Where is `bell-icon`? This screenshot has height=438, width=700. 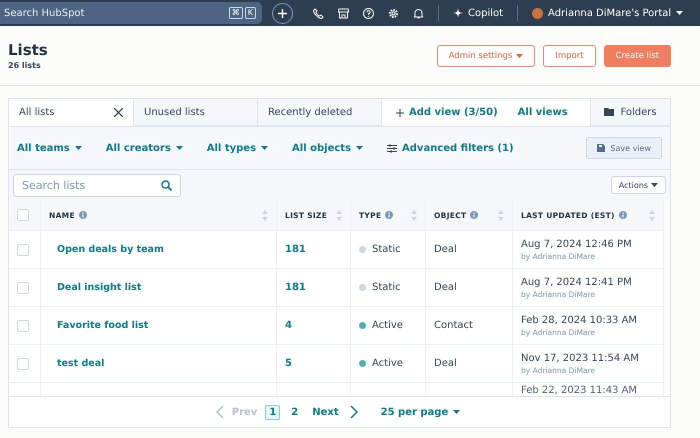 bell-icon is located at coordinates (418, 13).